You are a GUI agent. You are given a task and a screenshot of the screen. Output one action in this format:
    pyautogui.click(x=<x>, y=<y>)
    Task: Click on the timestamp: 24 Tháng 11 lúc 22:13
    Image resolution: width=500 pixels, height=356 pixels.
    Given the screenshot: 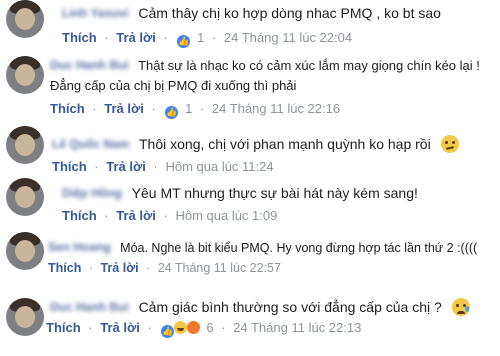 What is the action you would take?
    pyautogui.click(x=297, y=327)
    